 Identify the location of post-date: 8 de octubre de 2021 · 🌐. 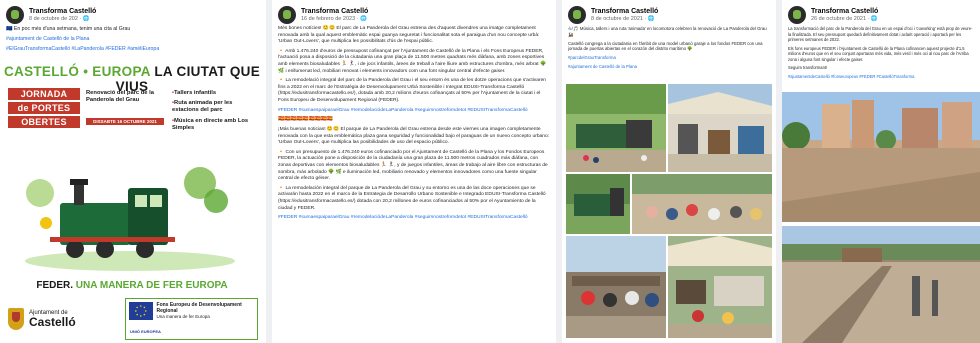
(624, 19).